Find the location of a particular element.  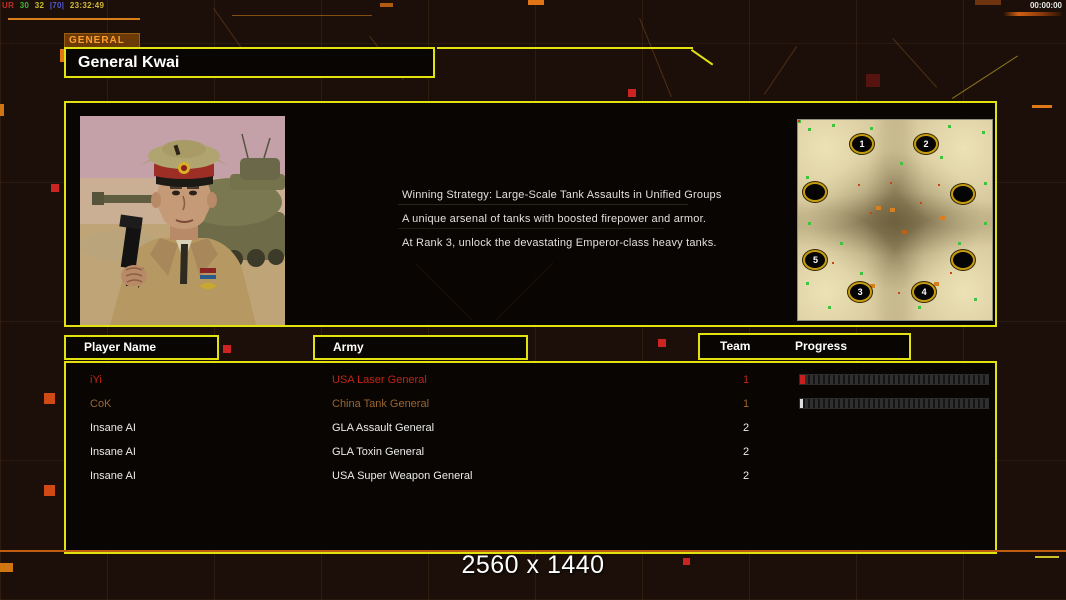

player-row: Insane AI GLA Toxin General 2 is located at coordinates (530, 452).